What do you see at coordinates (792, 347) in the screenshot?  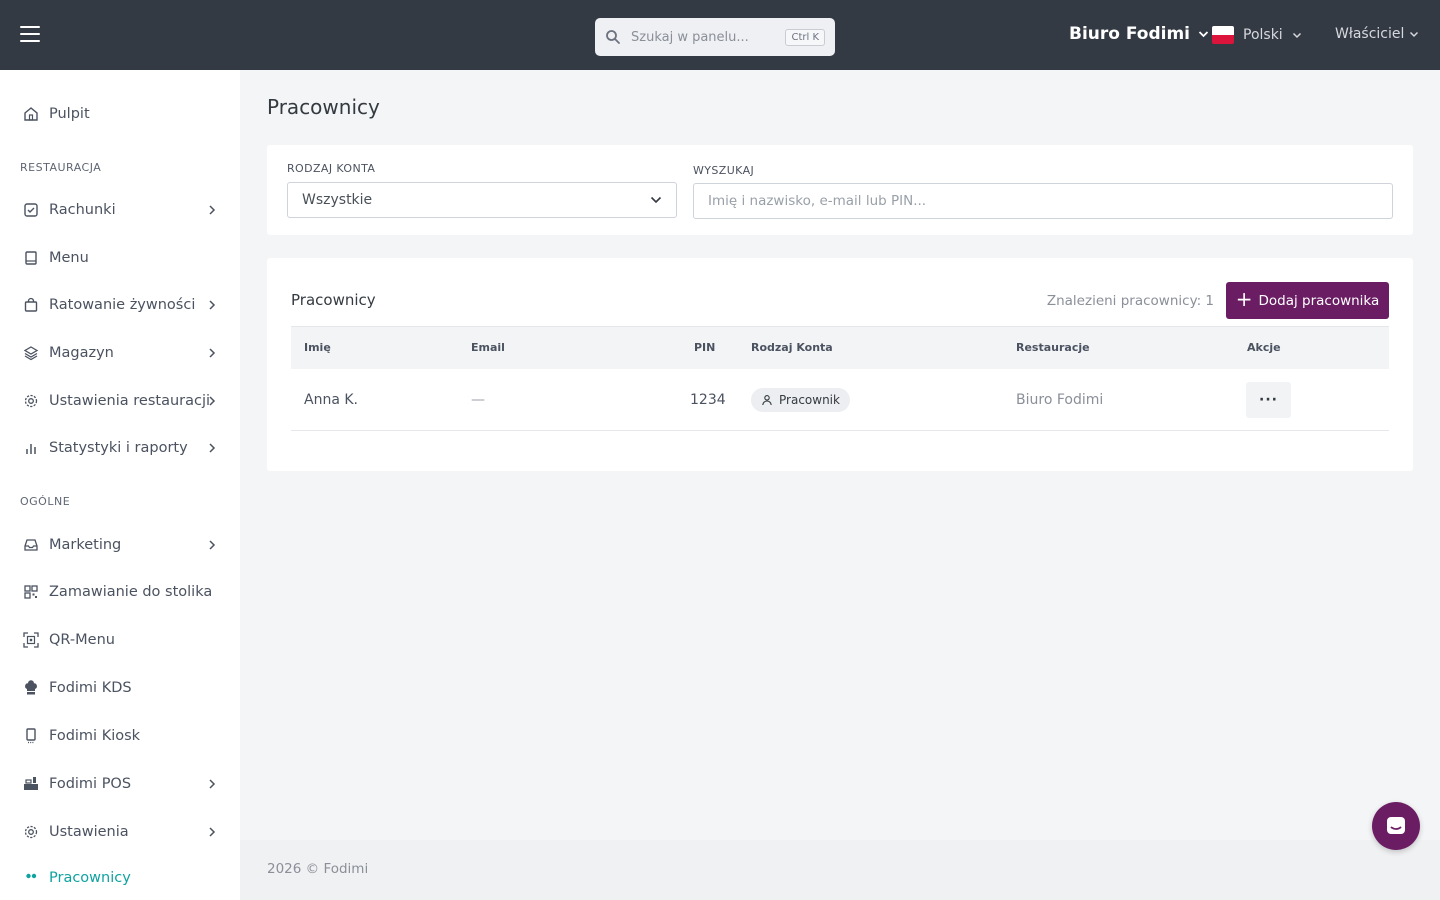 I see `column-header-account-type: Rodzaj Konta` at bounding box center [792, 347].